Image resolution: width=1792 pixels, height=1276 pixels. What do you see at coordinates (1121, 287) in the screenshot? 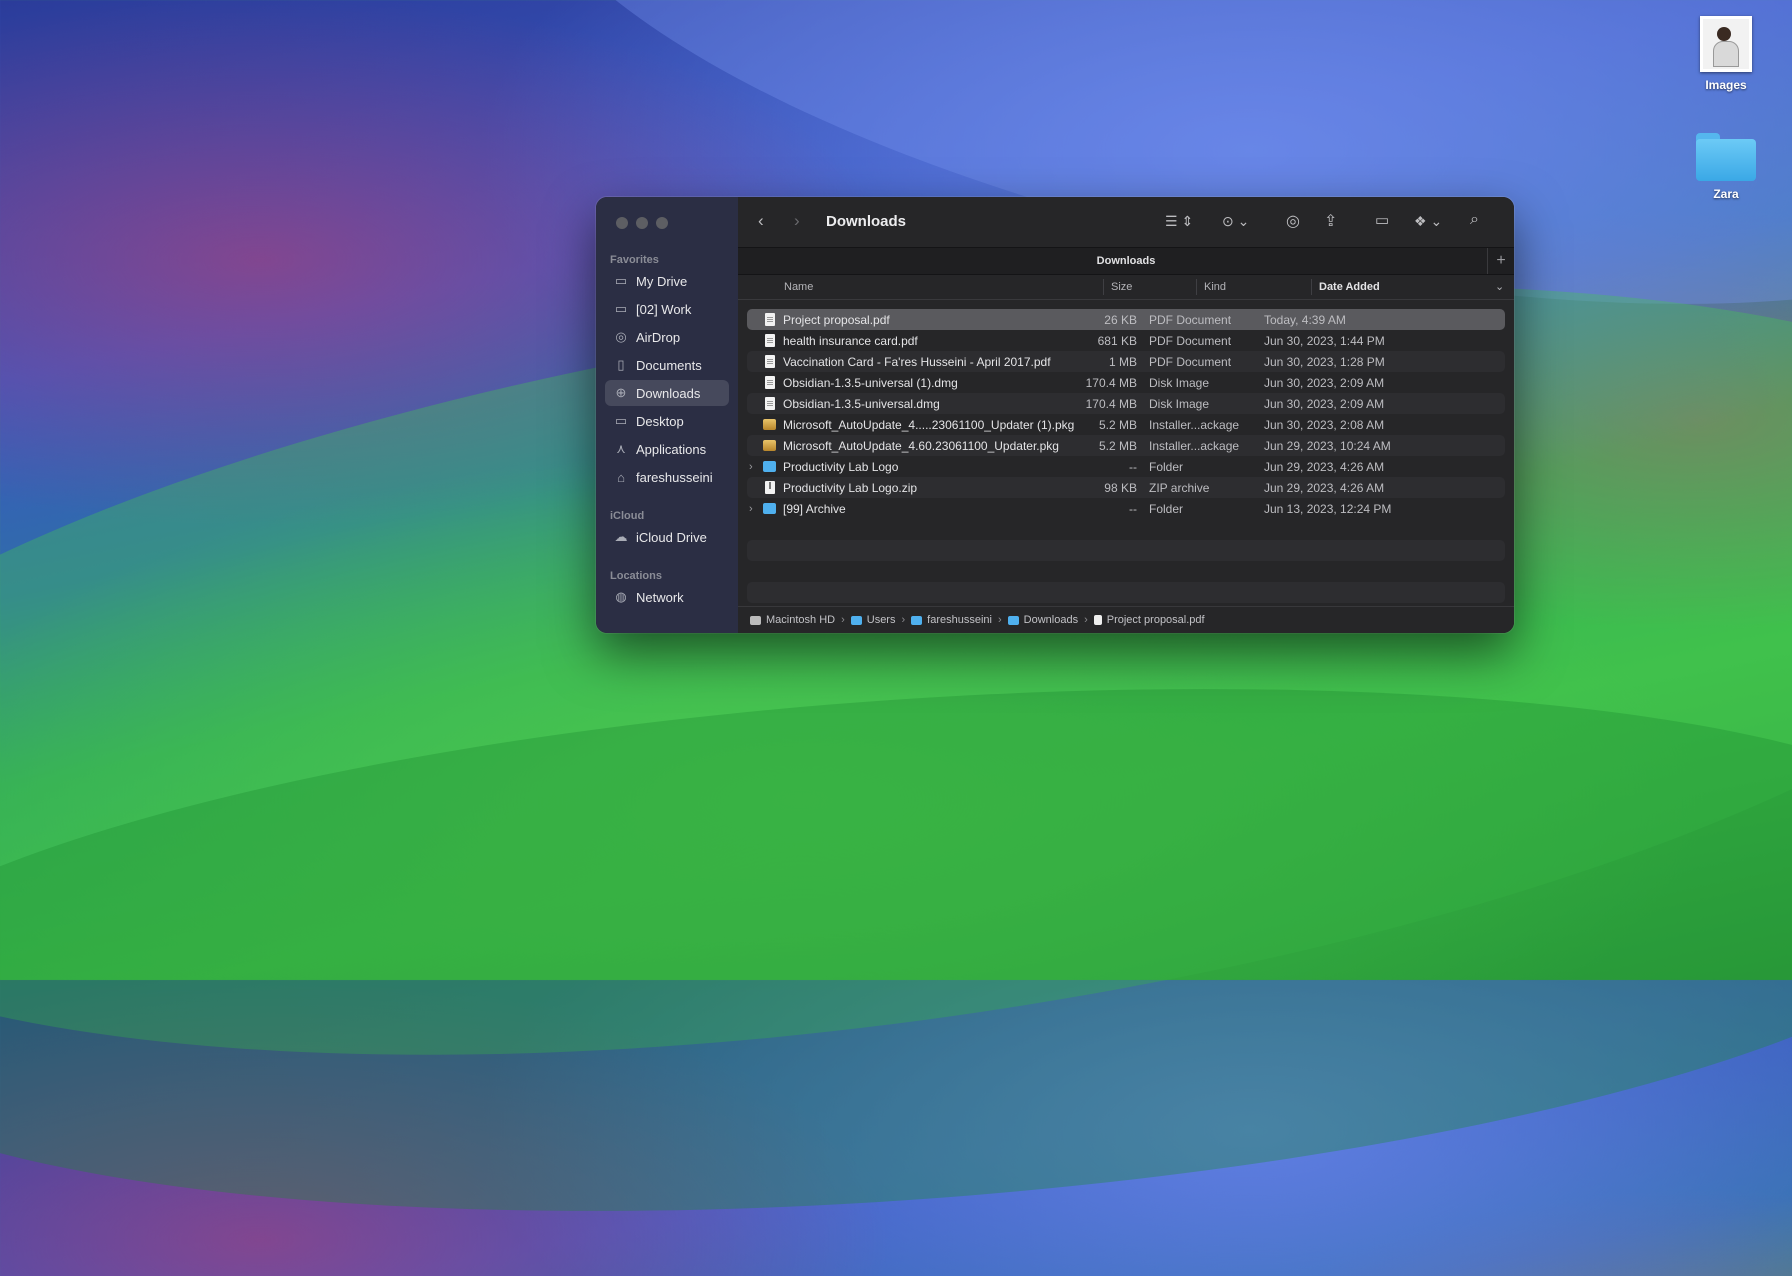
I see `column-header-size: Size` at bounding box center [1121, 287].